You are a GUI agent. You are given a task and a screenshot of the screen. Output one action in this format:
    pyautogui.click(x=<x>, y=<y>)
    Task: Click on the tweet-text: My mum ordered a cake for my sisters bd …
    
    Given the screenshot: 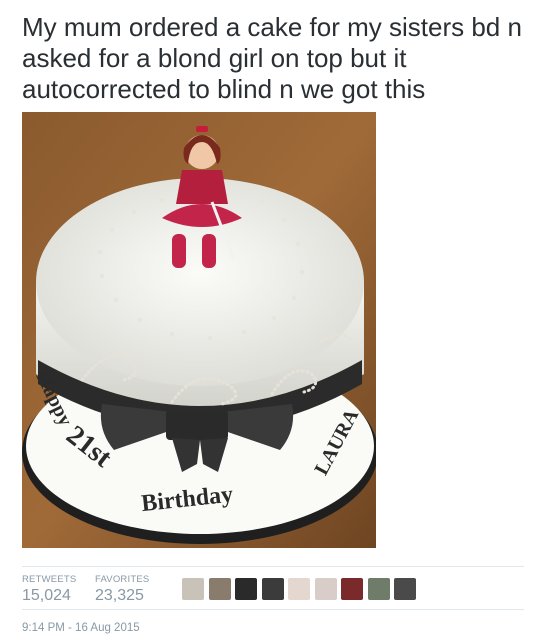 What is the action you would take?
    pyautogui.click(x=272, y=58)
    